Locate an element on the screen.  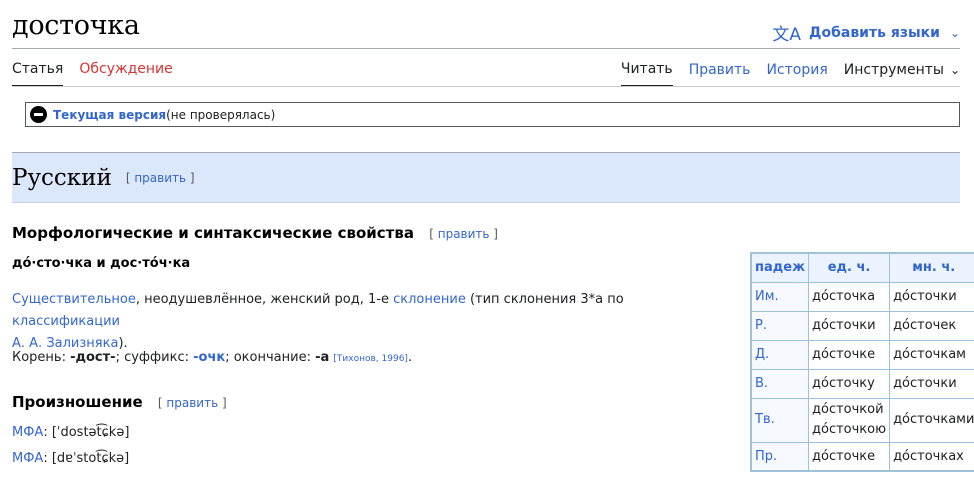
plural-cell: до́сточкам is located at coordinates (931, 354).